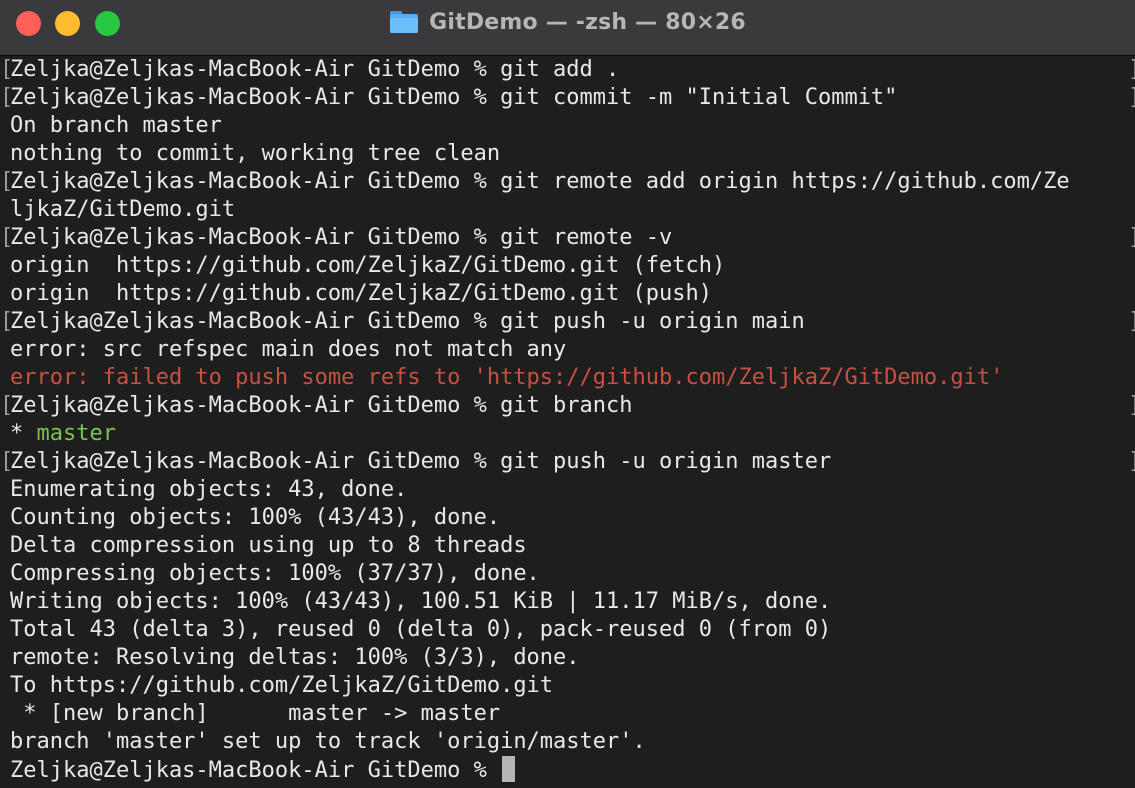 This screenshot has height=788, width=1135. I want to click on folder-icon, so click(404, 22).